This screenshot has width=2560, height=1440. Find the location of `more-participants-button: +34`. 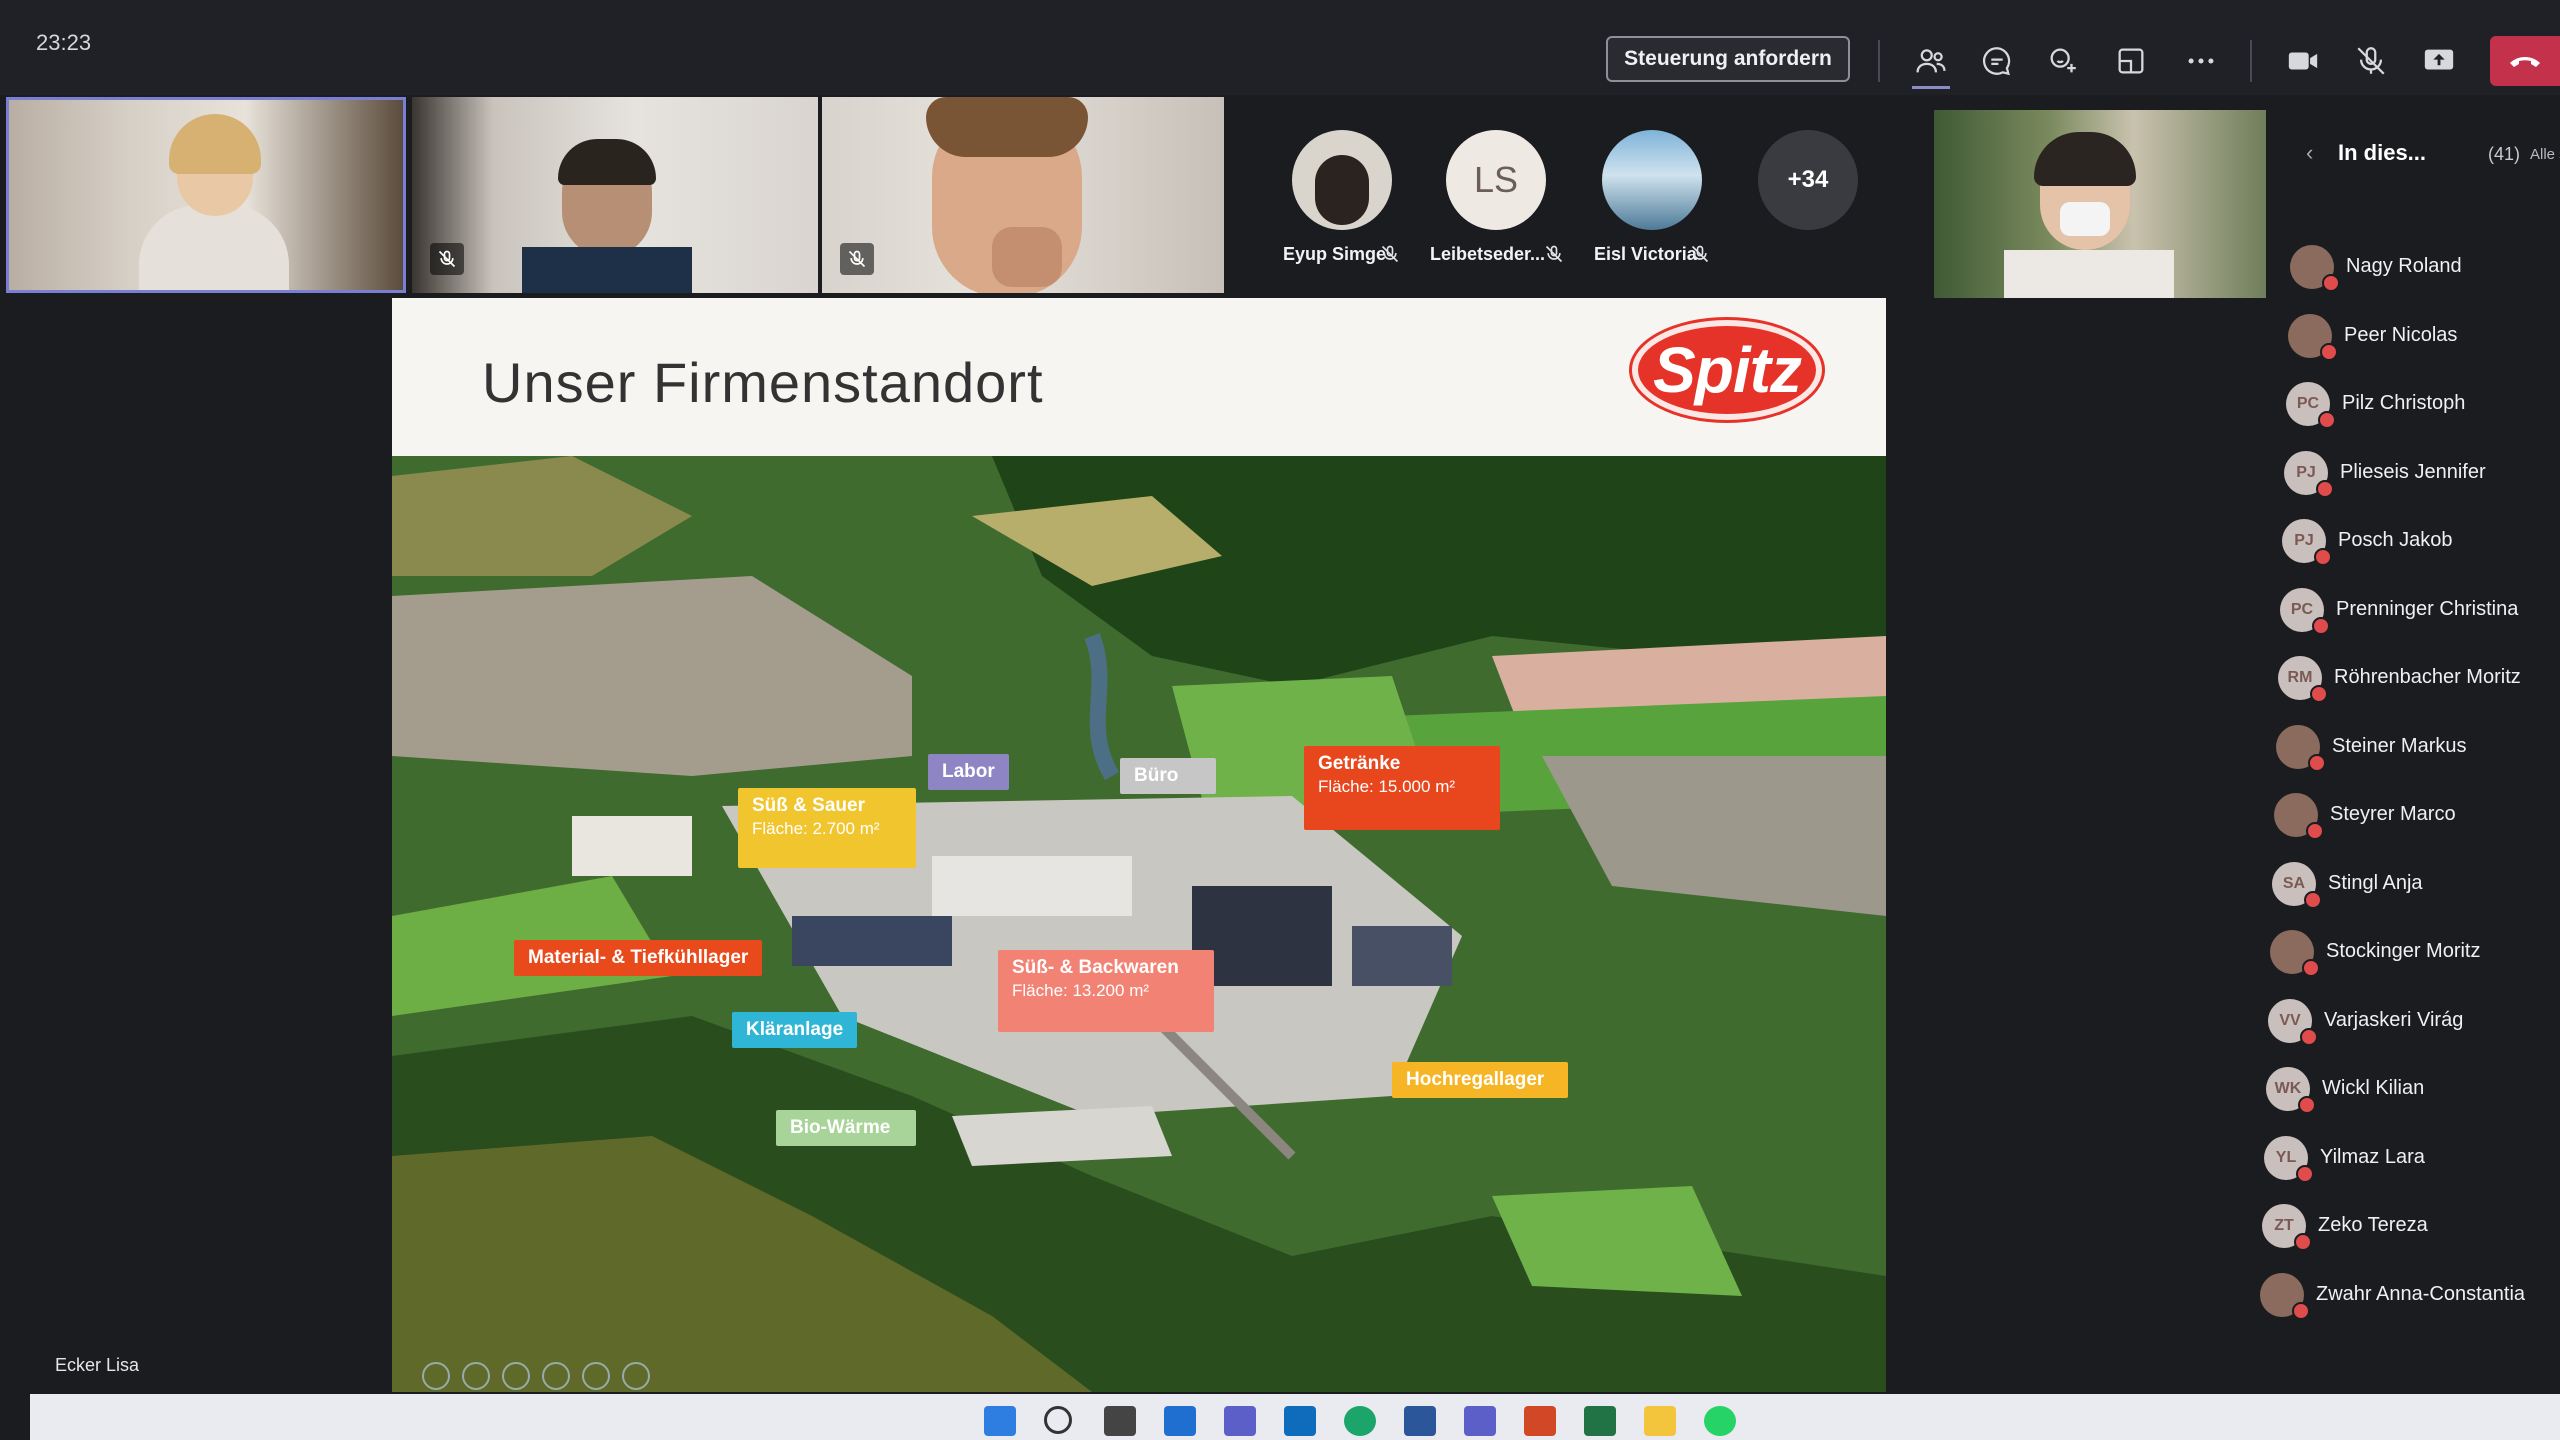

more-participants-button: +34 is located at coordinates (1808, 180).